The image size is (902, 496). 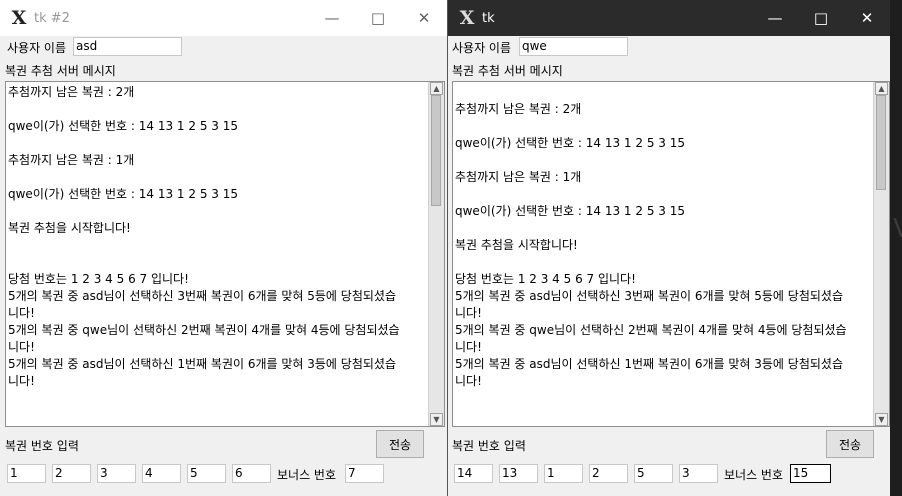 I want to click on number-input-4: 4, so click(x=161, y=473).